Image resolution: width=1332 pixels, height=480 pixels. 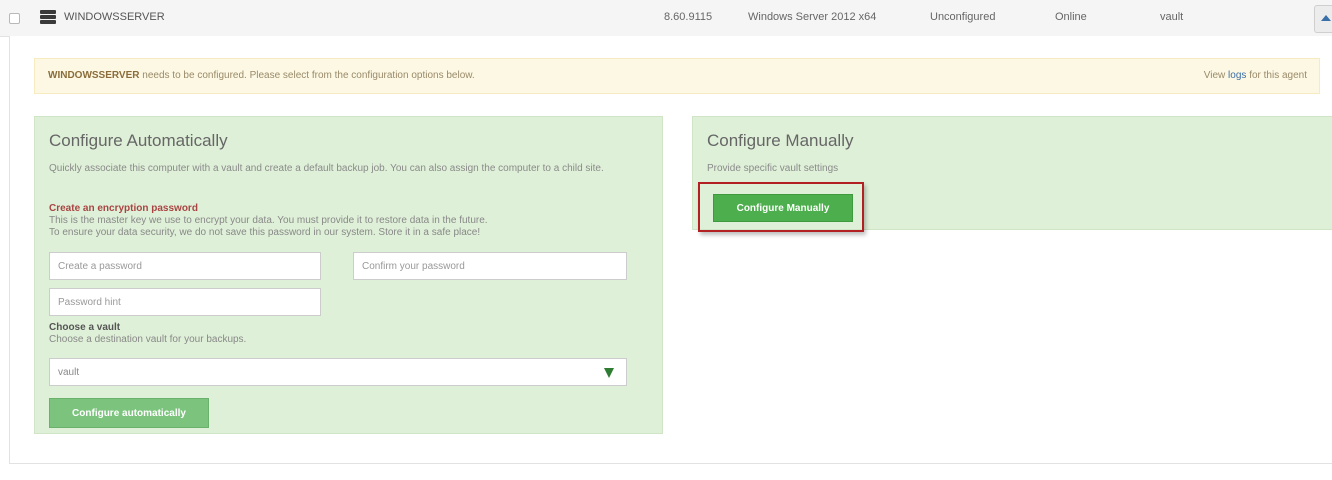 I want to click on create-password-field, so click(x=185, y=266).